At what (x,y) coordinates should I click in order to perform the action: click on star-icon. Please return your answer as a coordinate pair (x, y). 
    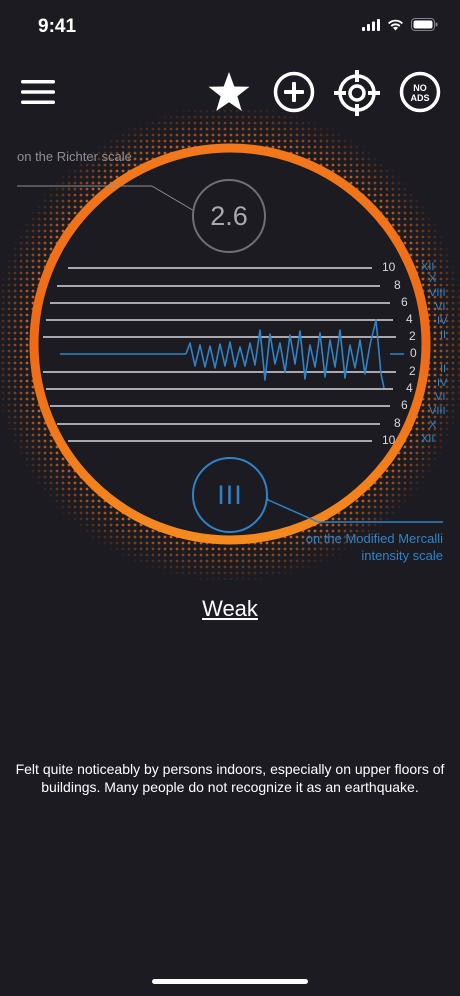
    Looking at the image, I should click on (229, 91).